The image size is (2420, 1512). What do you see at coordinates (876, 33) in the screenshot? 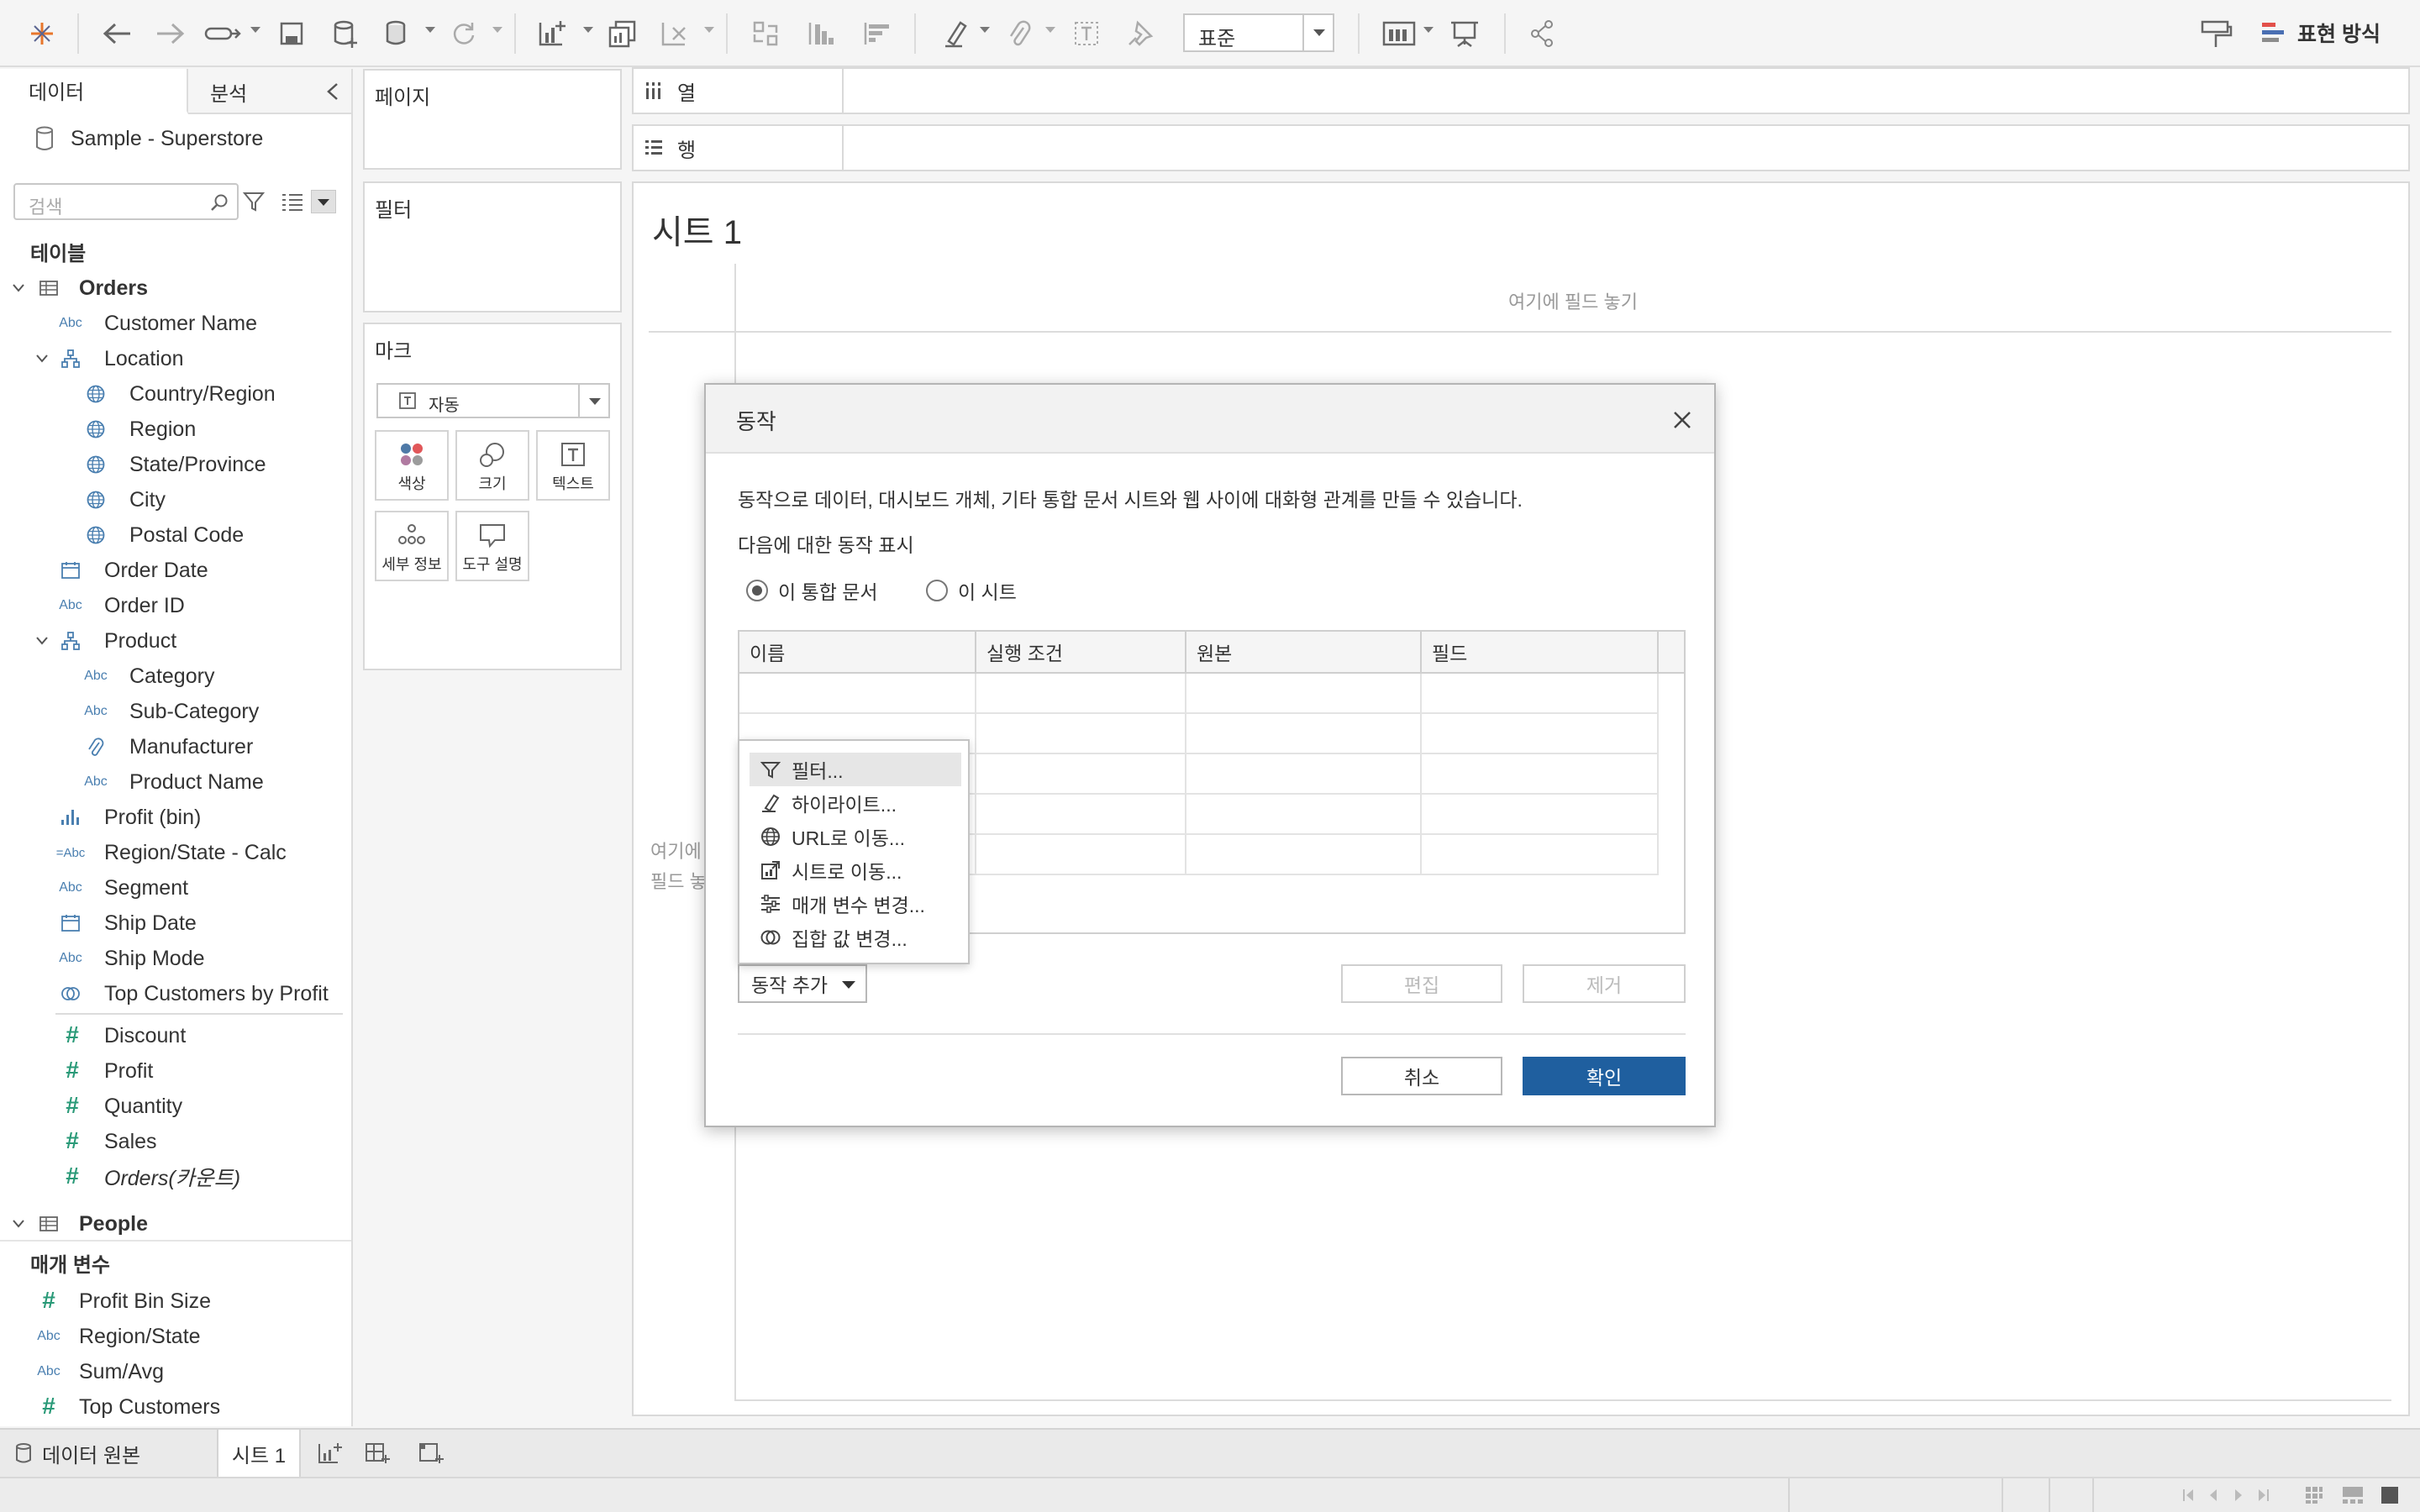
I see `sort-descending-icon` at bounding box center [876, 33].